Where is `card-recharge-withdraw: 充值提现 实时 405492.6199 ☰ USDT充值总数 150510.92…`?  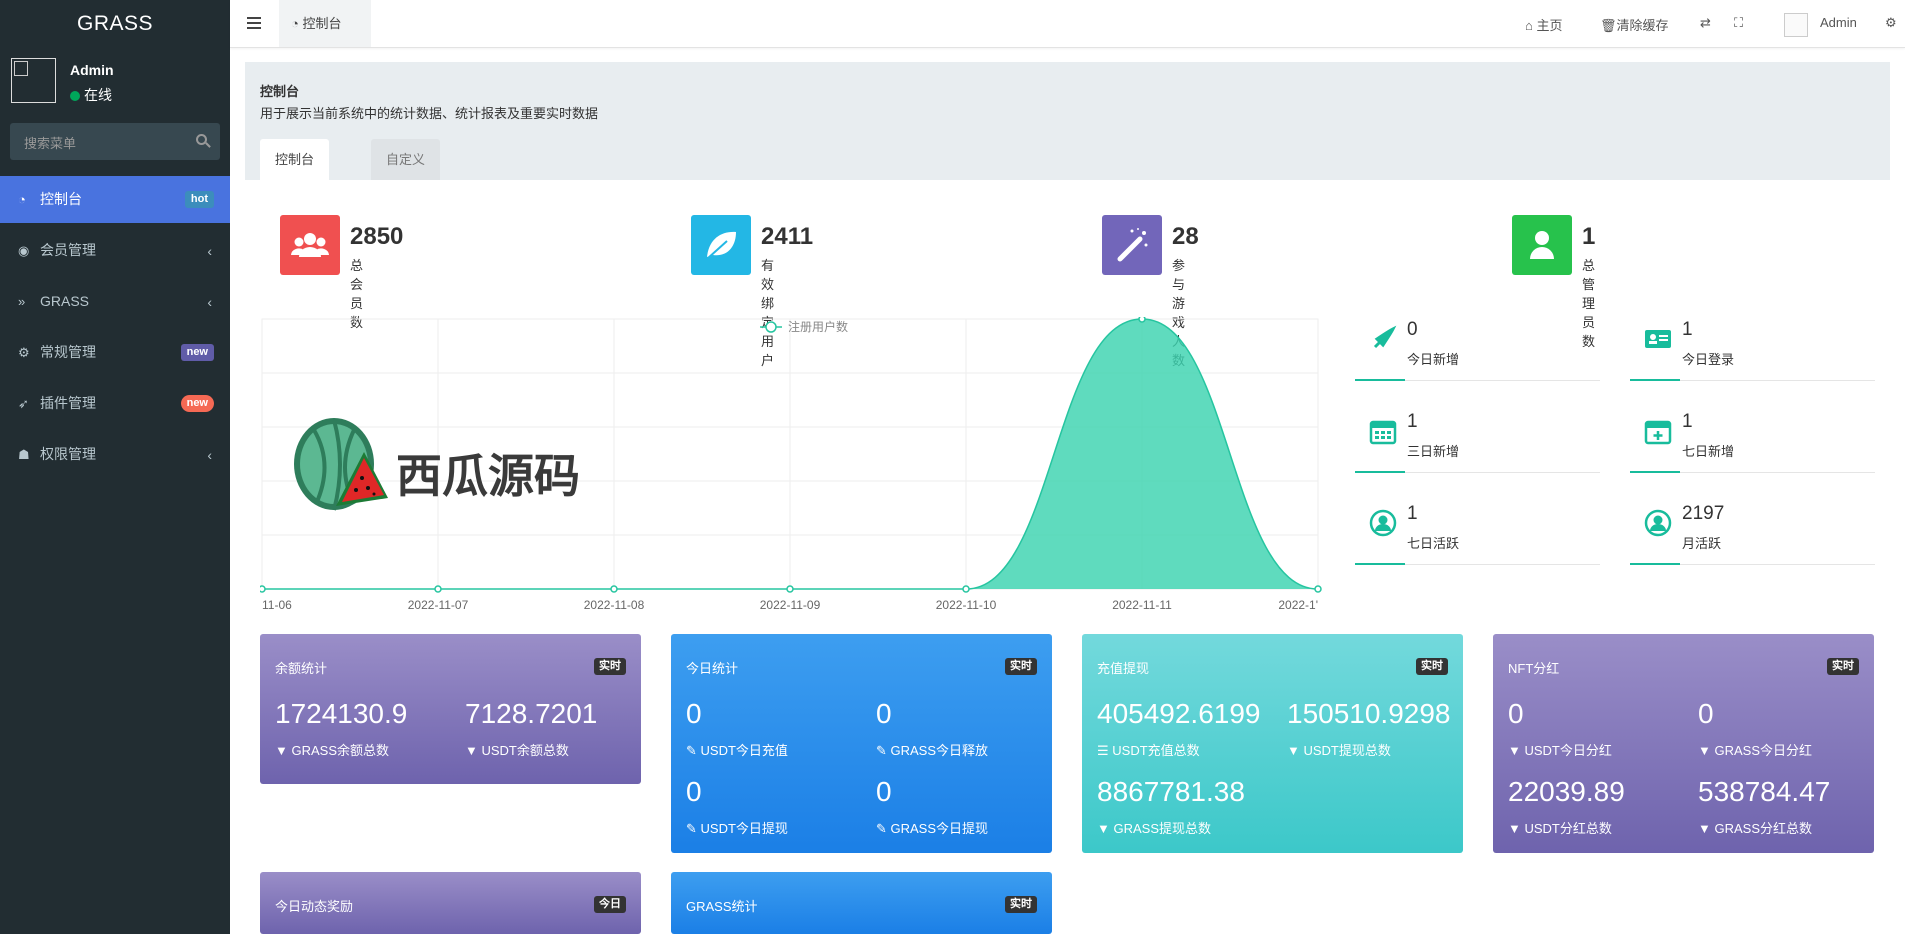 card-recharge-withdraw: 充值提现 实时 405492.6199 ☰ USDT充值总数 150510.92… is located at coordinates (1272, 743).